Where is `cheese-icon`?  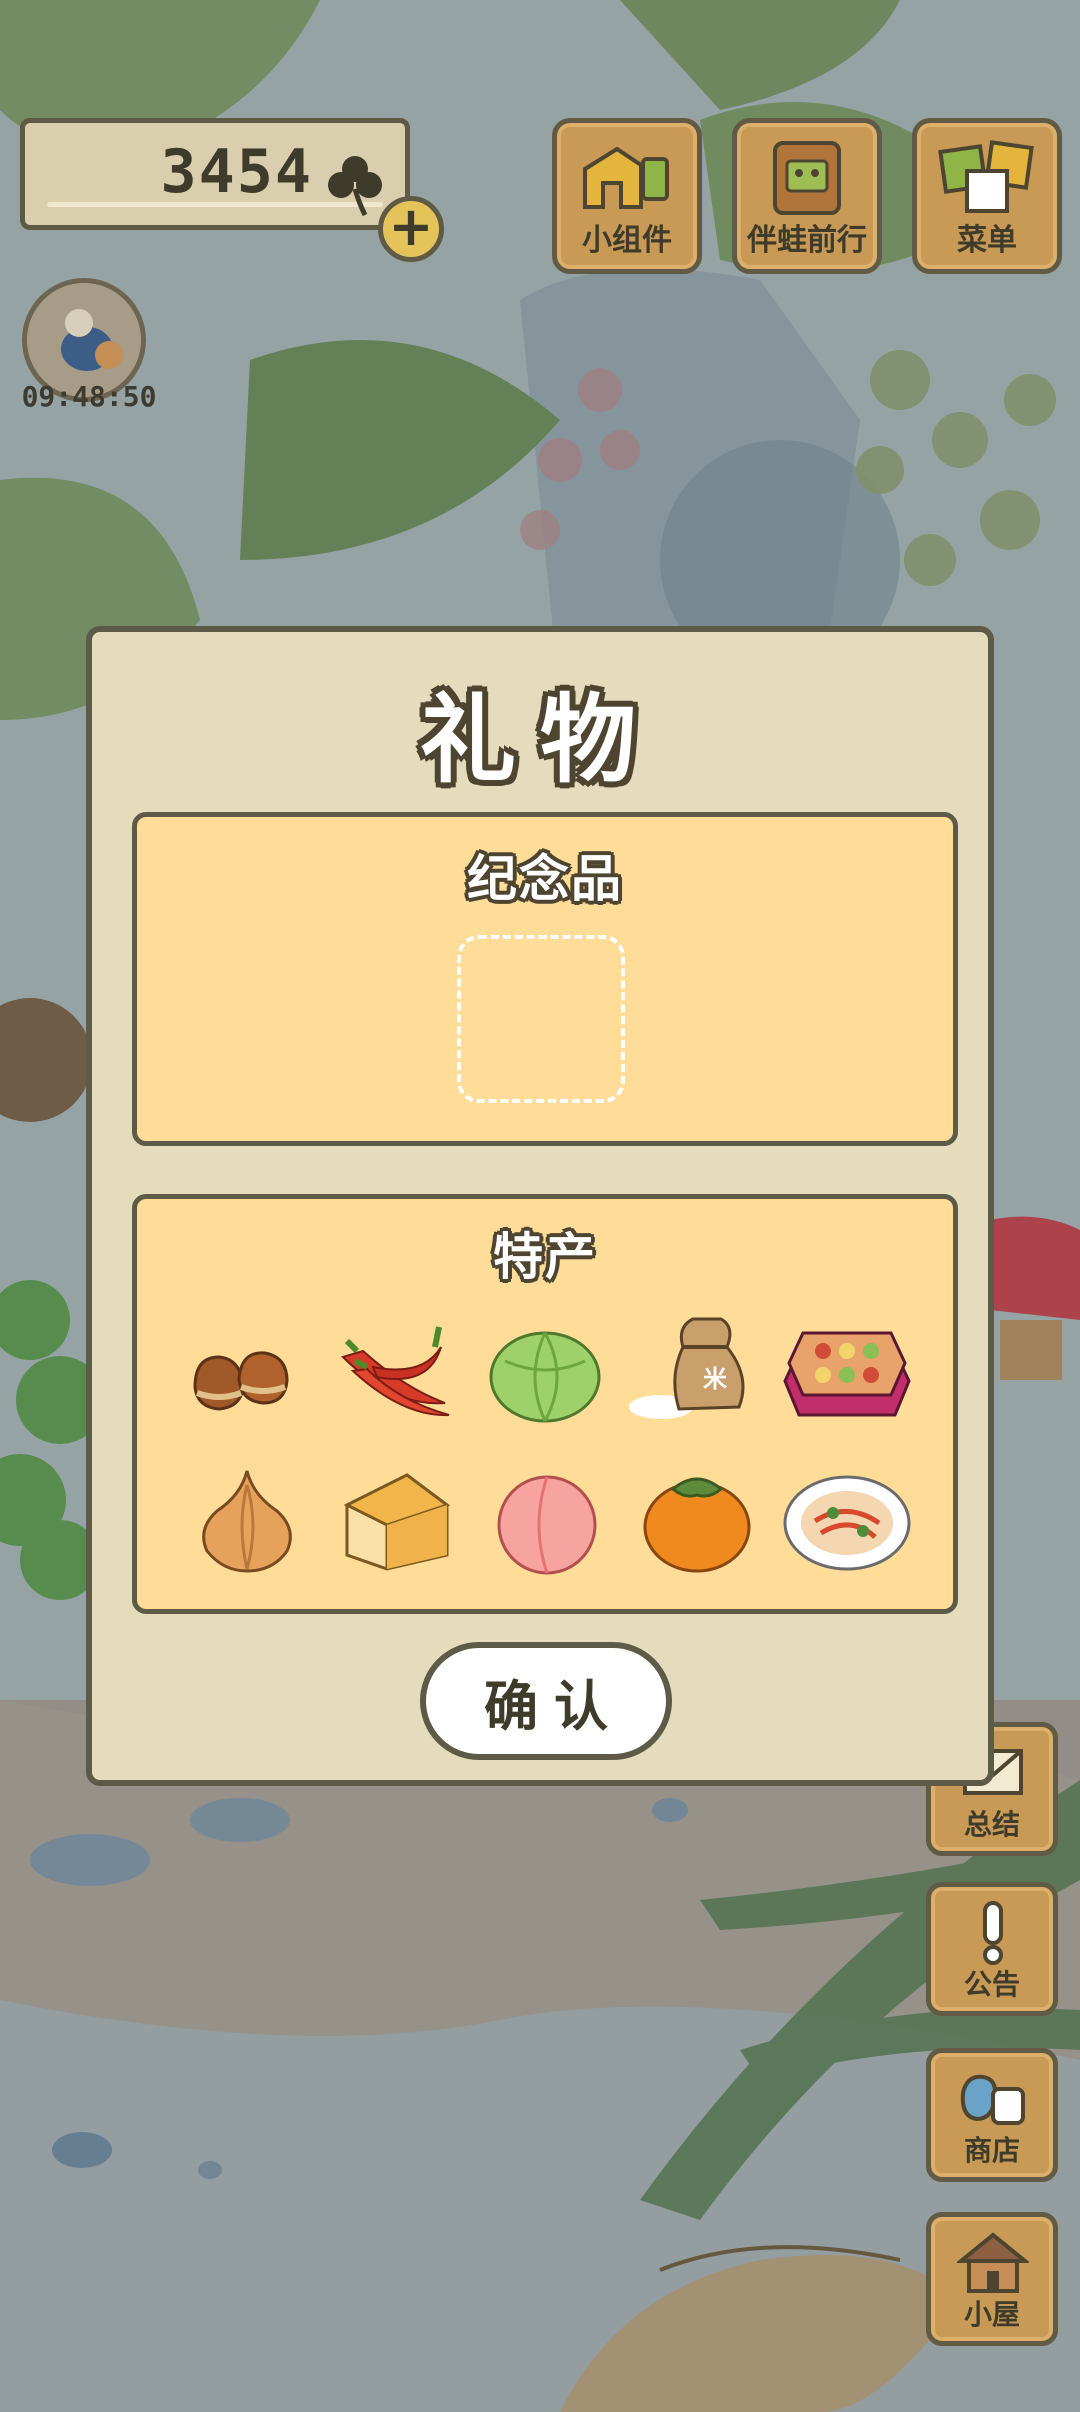 cheese-icon is located at coordinates (397, 1520).